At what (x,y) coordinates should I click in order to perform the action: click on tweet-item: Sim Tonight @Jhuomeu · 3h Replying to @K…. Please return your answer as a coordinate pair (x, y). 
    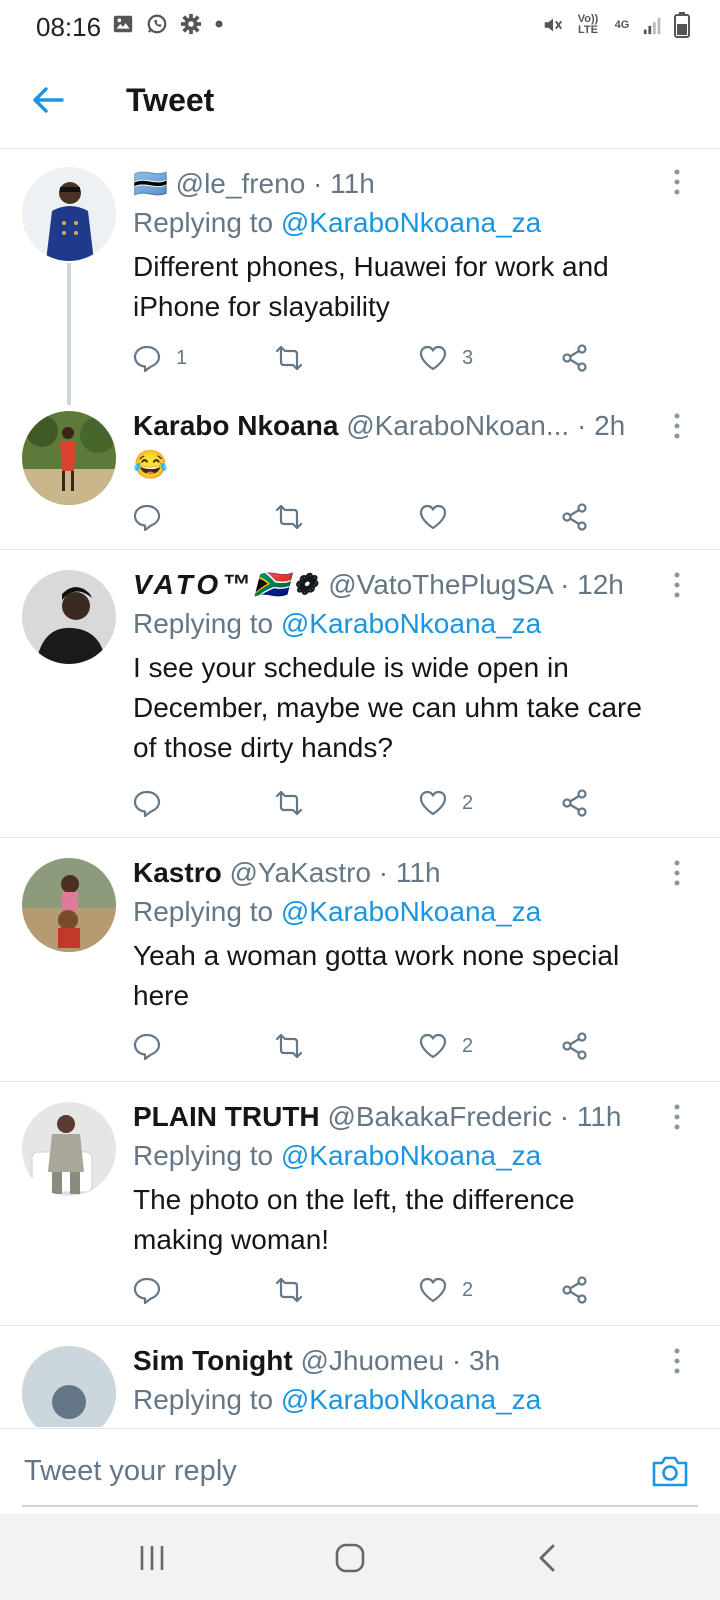
    Looking at the image, I should click on (360, 1376).